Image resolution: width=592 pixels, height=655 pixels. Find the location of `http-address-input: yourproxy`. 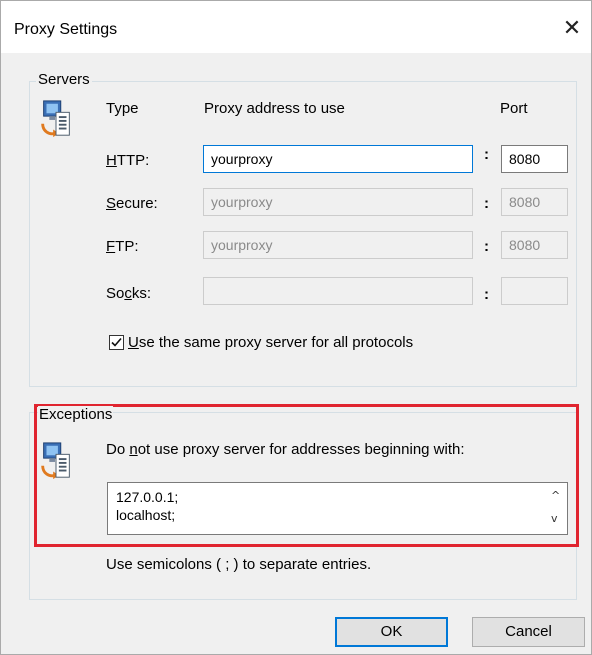

http-address-input: yourproxy is located at coordinates (338, 159).